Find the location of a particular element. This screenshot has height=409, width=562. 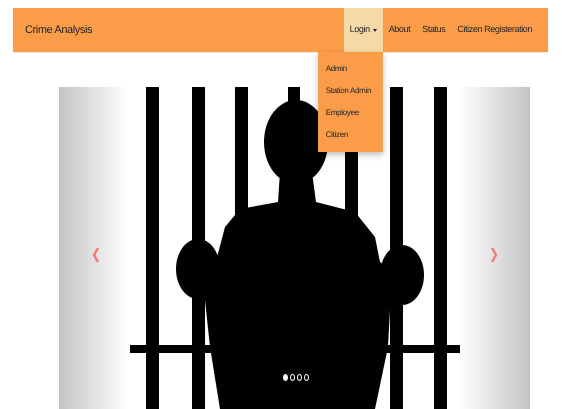

nav-link: About is located at coordinates (399, 30).